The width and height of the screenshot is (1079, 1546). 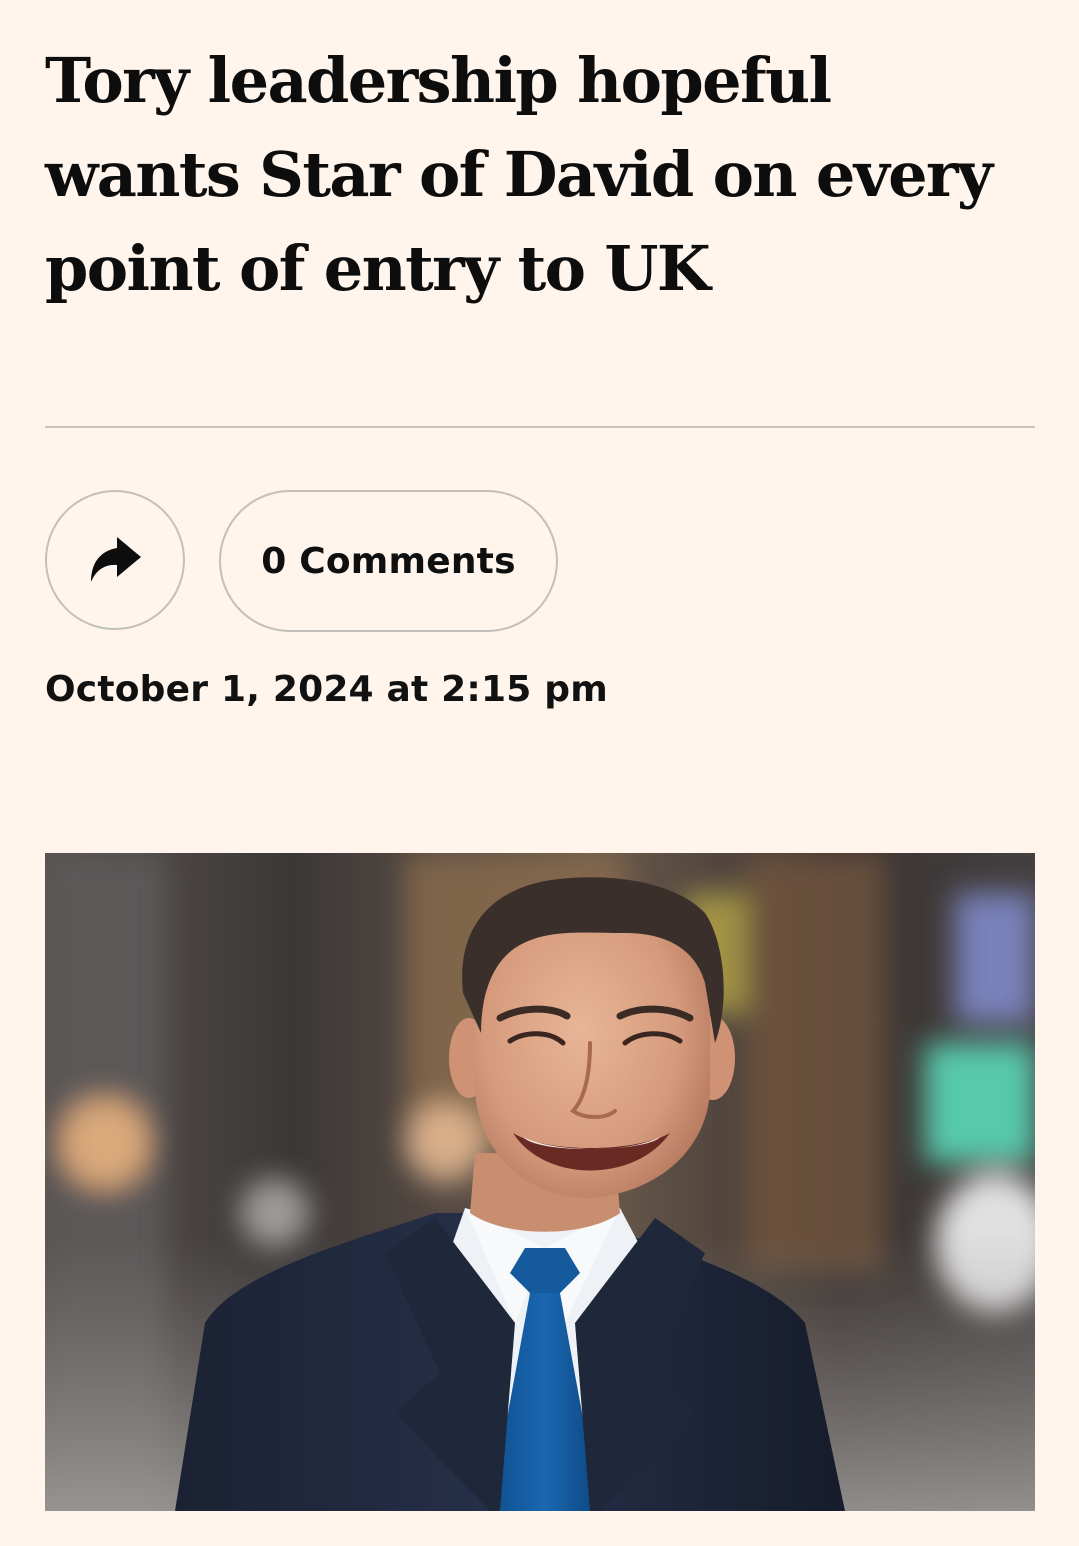 What do you see at coordinates (326, 689) in the screenshot?
I see `publish-date: October 1, 2024 at 2:15 pm` at bounding box center [326, 689].